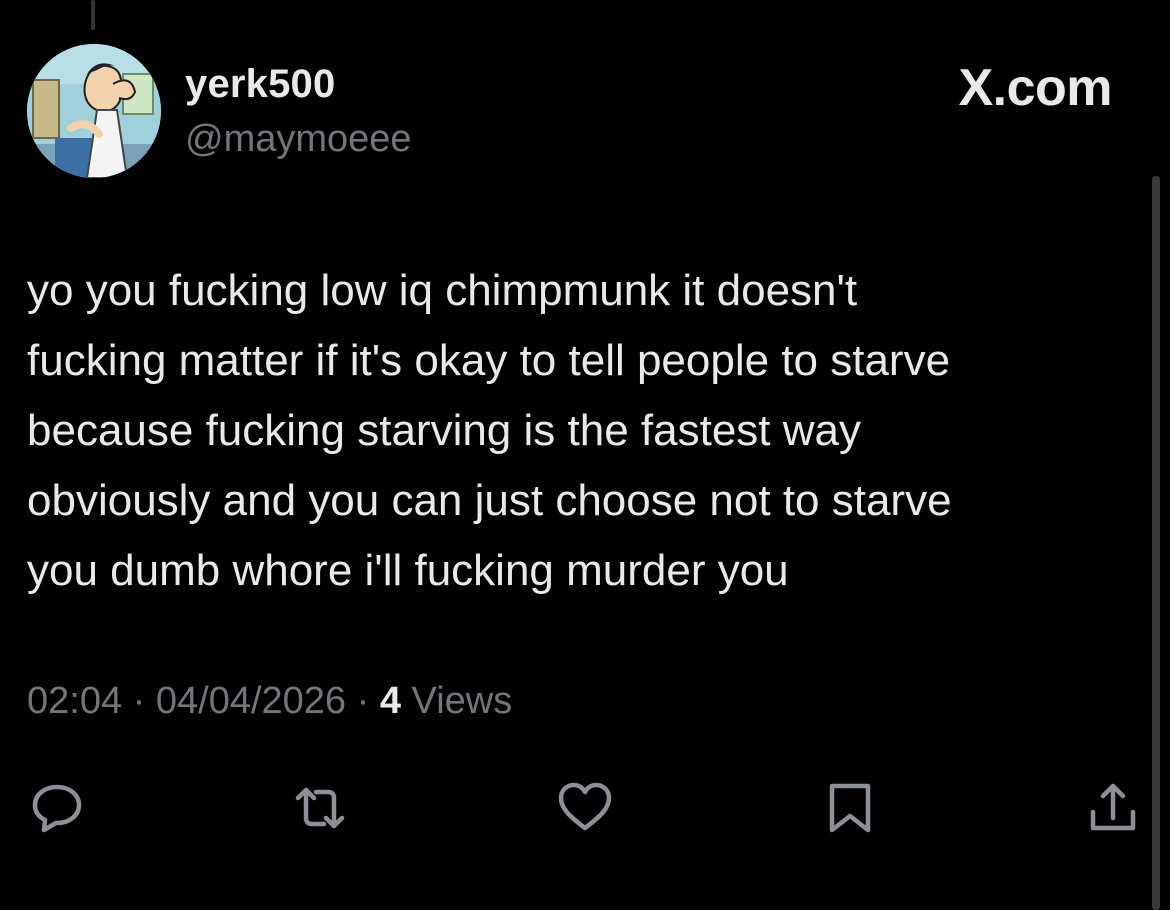 The height and width of the screenshot is (910, 1170). What do you see at coordinates (390, 701) in the screenshot?
I see `views-count: 4` at bounding box center [390, 701].